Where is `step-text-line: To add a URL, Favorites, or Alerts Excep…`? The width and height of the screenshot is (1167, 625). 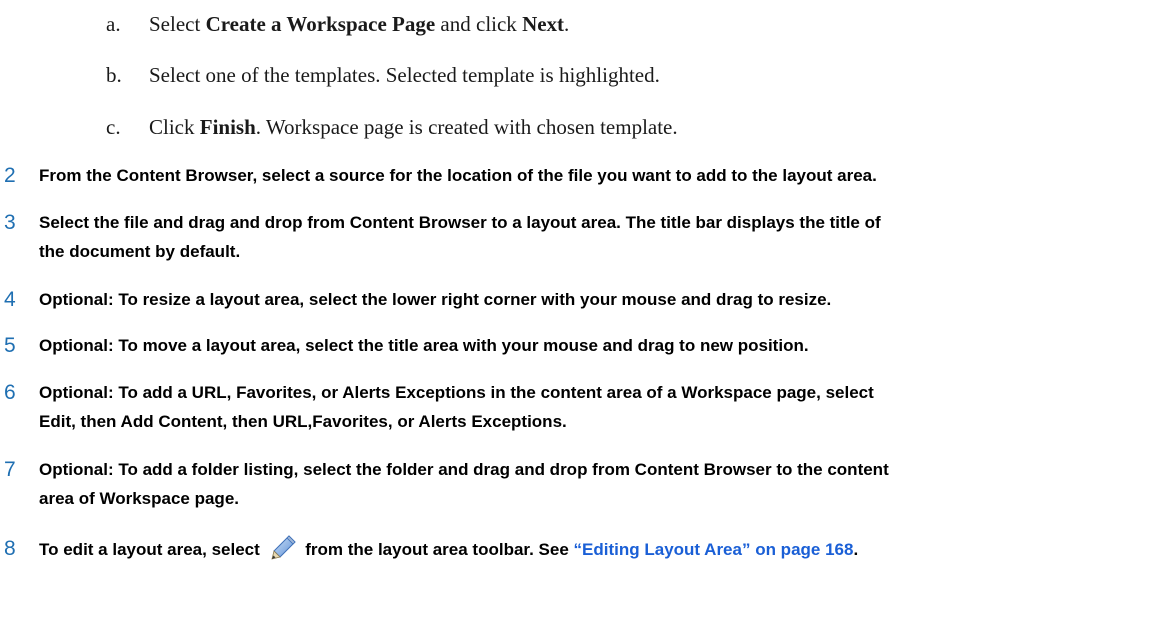
step-text-line: To add a URL, Favorites, or Alerts Excep… is located at coordinates (493, 392).